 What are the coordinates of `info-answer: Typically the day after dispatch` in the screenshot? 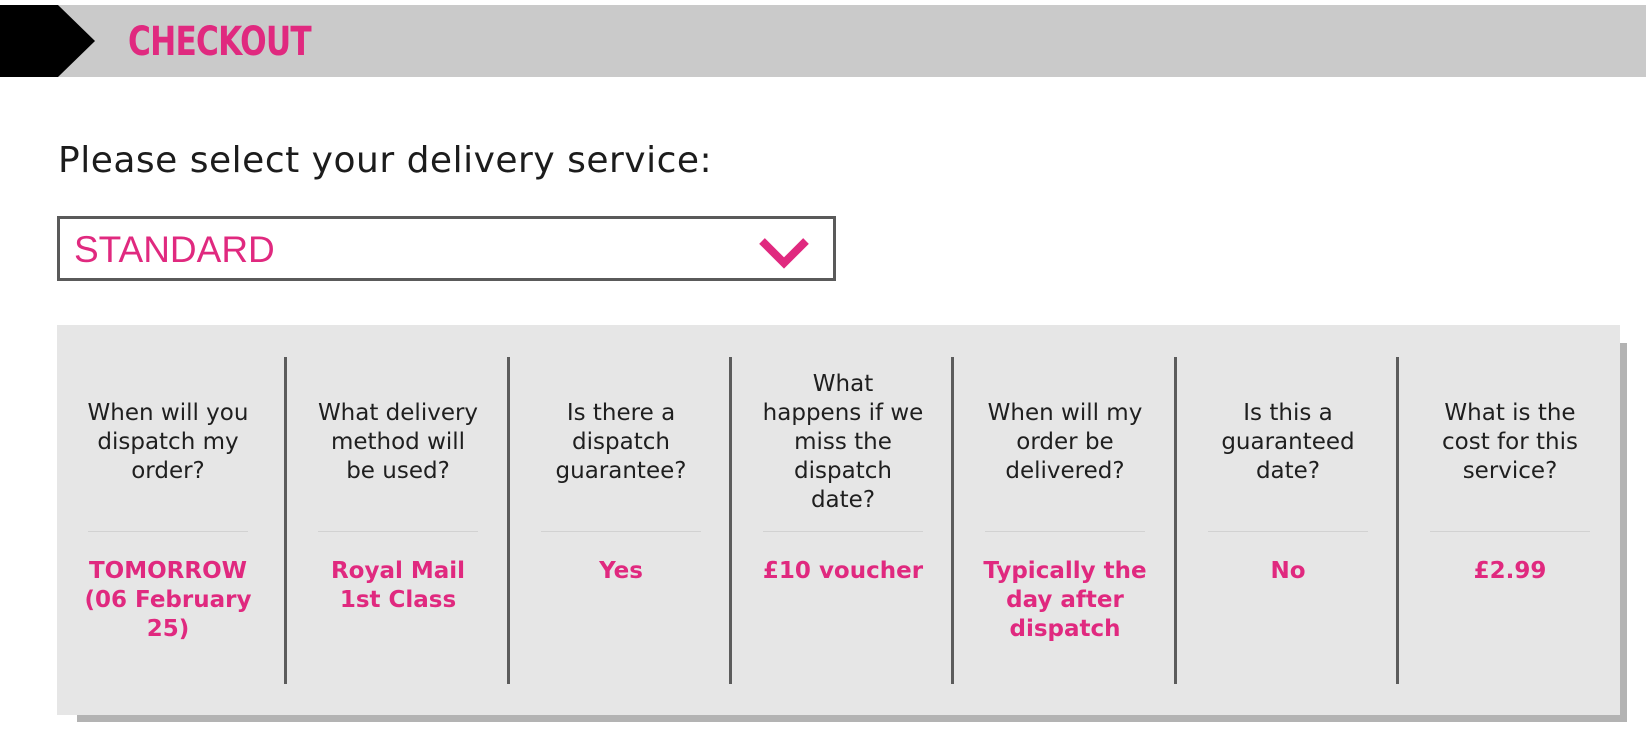 It's located at (1065, 600).